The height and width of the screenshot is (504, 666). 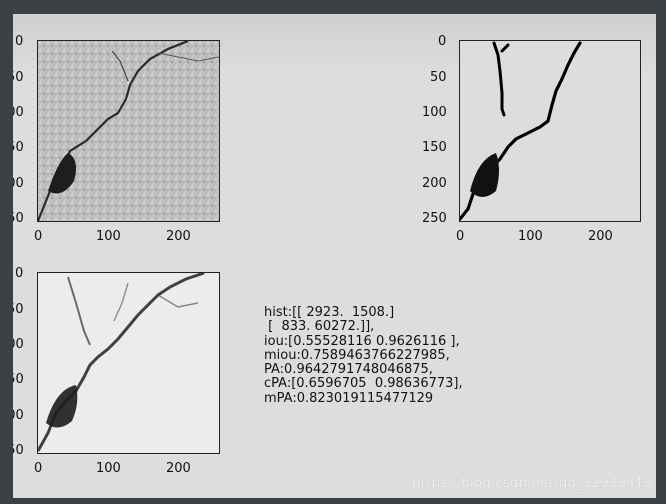 I want to click on input-image, so click(x=128, y=131).